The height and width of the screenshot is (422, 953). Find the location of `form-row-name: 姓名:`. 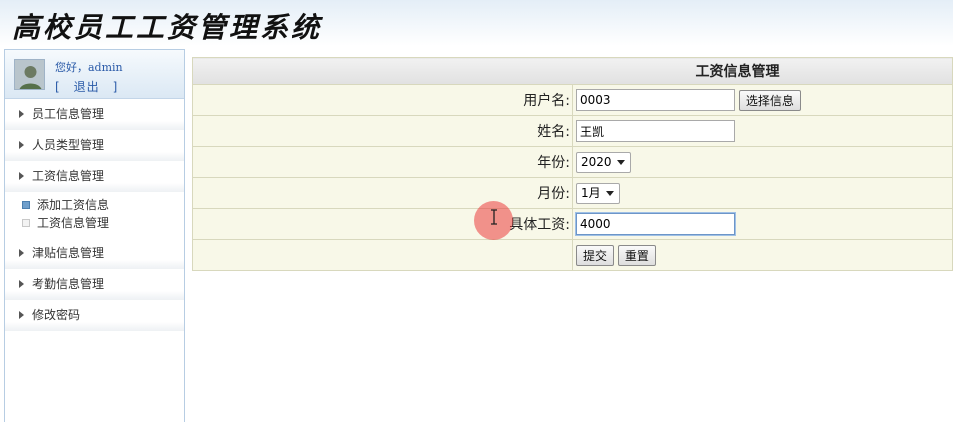

form-row-name: 姓名: is located at coordinates (572, 131).